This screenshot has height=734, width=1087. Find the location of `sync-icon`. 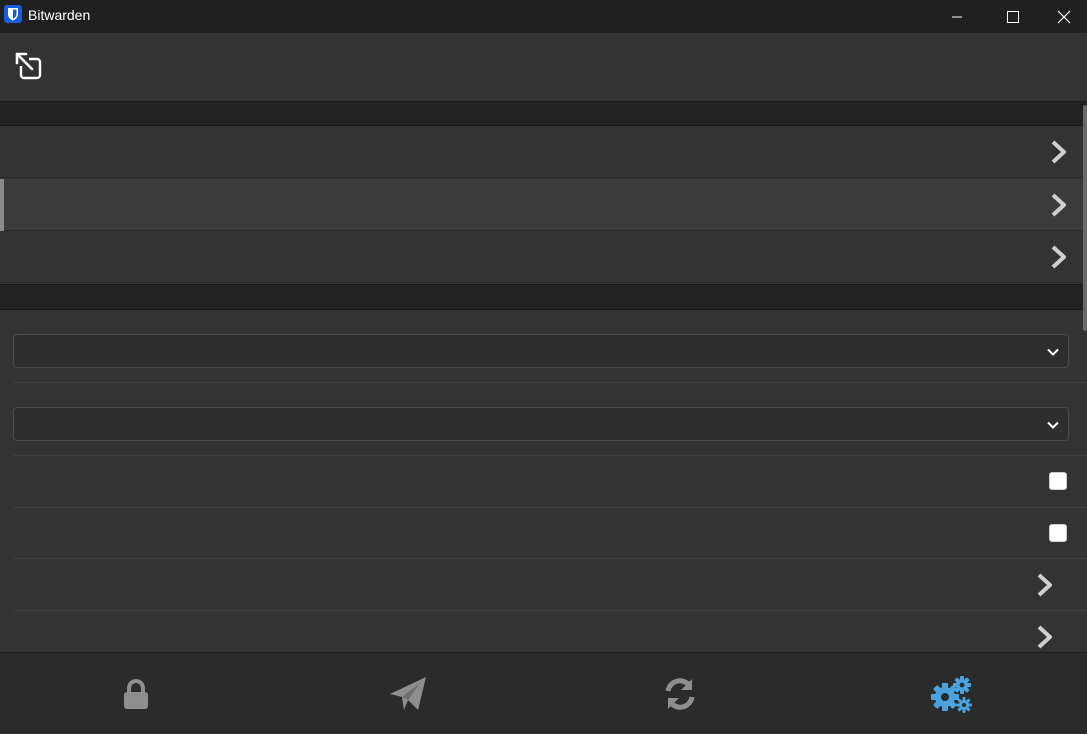

sync-icon is located at coordinates (680, 693).